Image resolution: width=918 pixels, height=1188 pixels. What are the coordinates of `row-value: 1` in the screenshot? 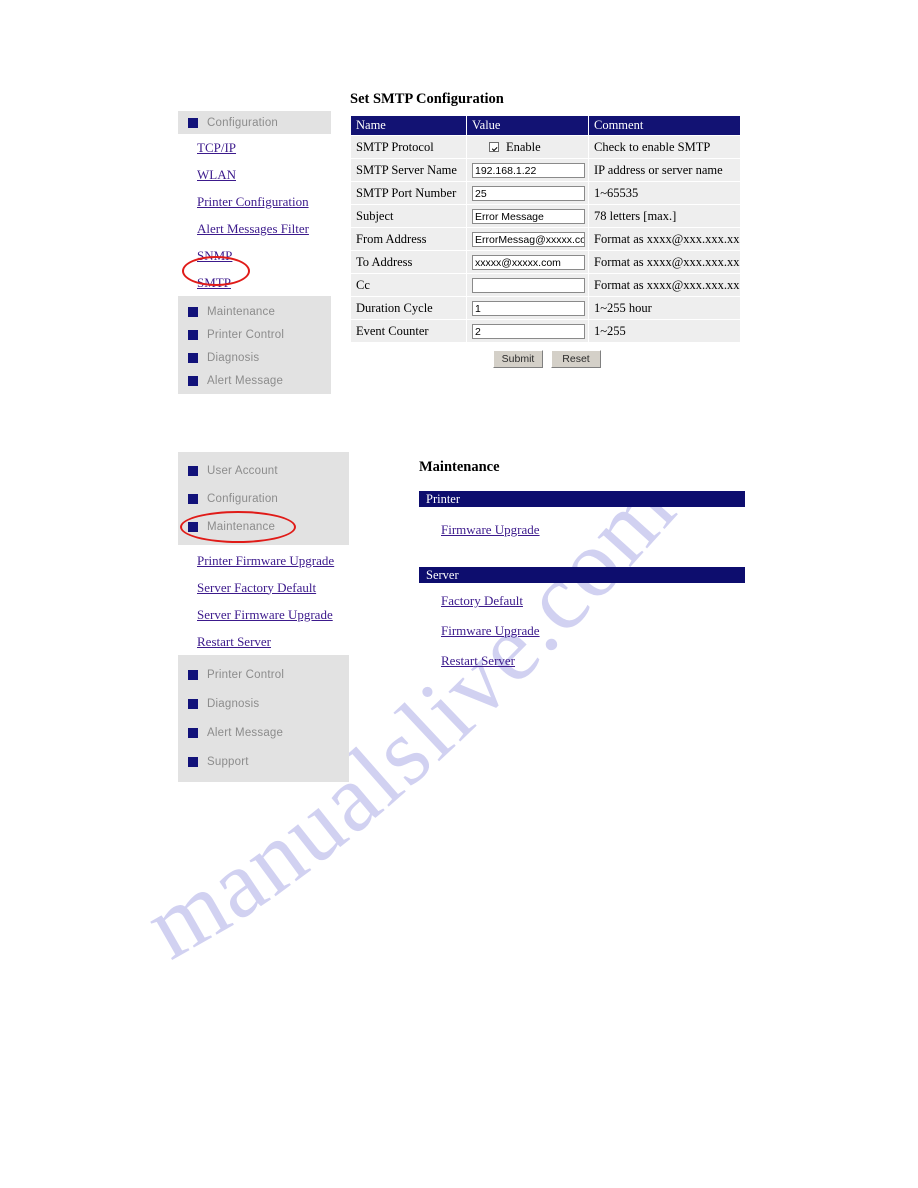 It's located at (527, 308).